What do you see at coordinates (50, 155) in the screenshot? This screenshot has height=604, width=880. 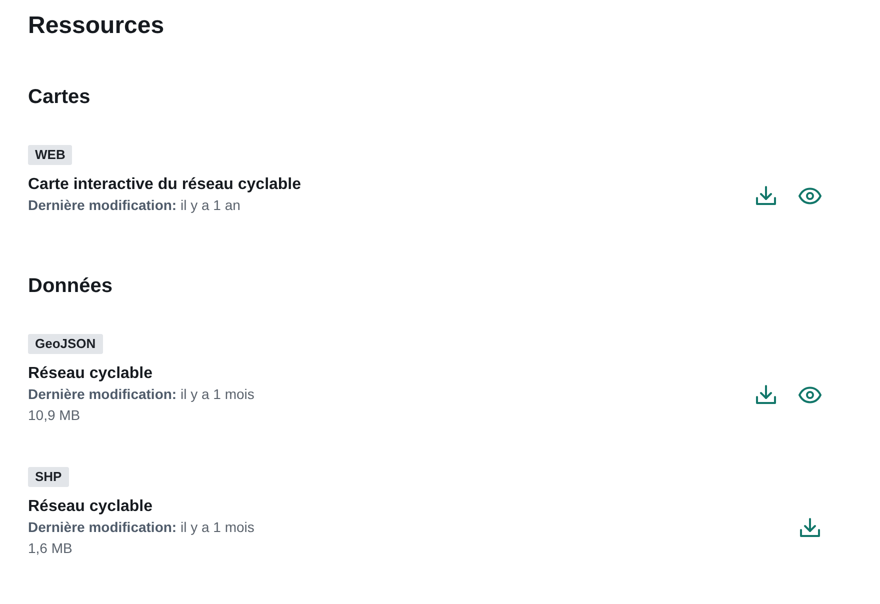 I see `format-tag: WEB` at bounding box center [50, 155].